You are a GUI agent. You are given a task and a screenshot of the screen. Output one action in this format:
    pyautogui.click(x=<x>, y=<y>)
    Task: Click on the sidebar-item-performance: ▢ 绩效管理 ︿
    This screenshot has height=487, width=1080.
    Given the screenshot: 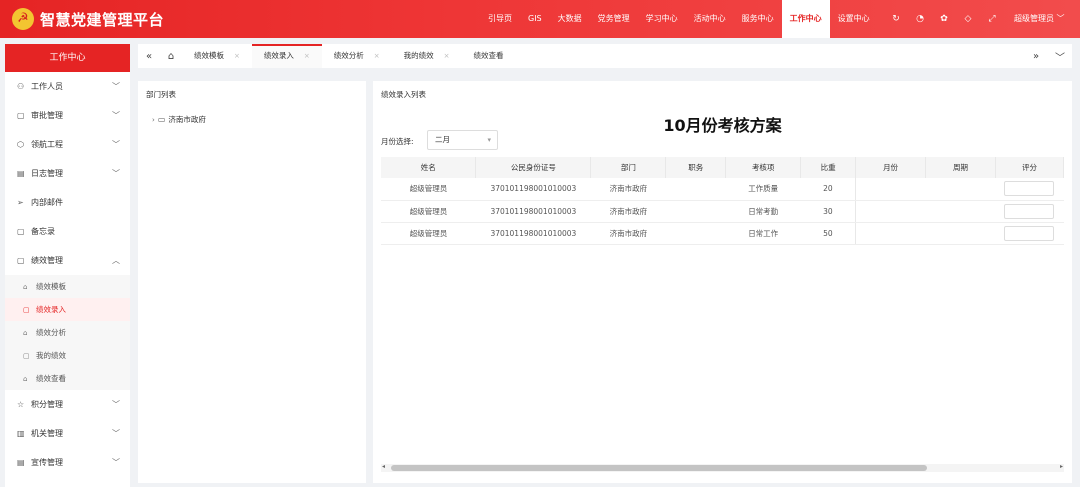 What is the action you would take?
    pyautogui.click(x=67, y=260)
    